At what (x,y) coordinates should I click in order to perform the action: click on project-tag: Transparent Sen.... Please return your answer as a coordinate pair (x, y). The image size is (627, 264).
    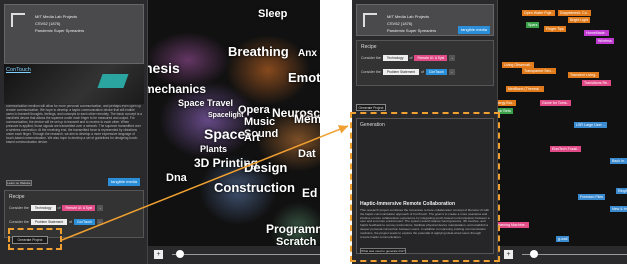
    Looking at the image, I should click on (539, 71).